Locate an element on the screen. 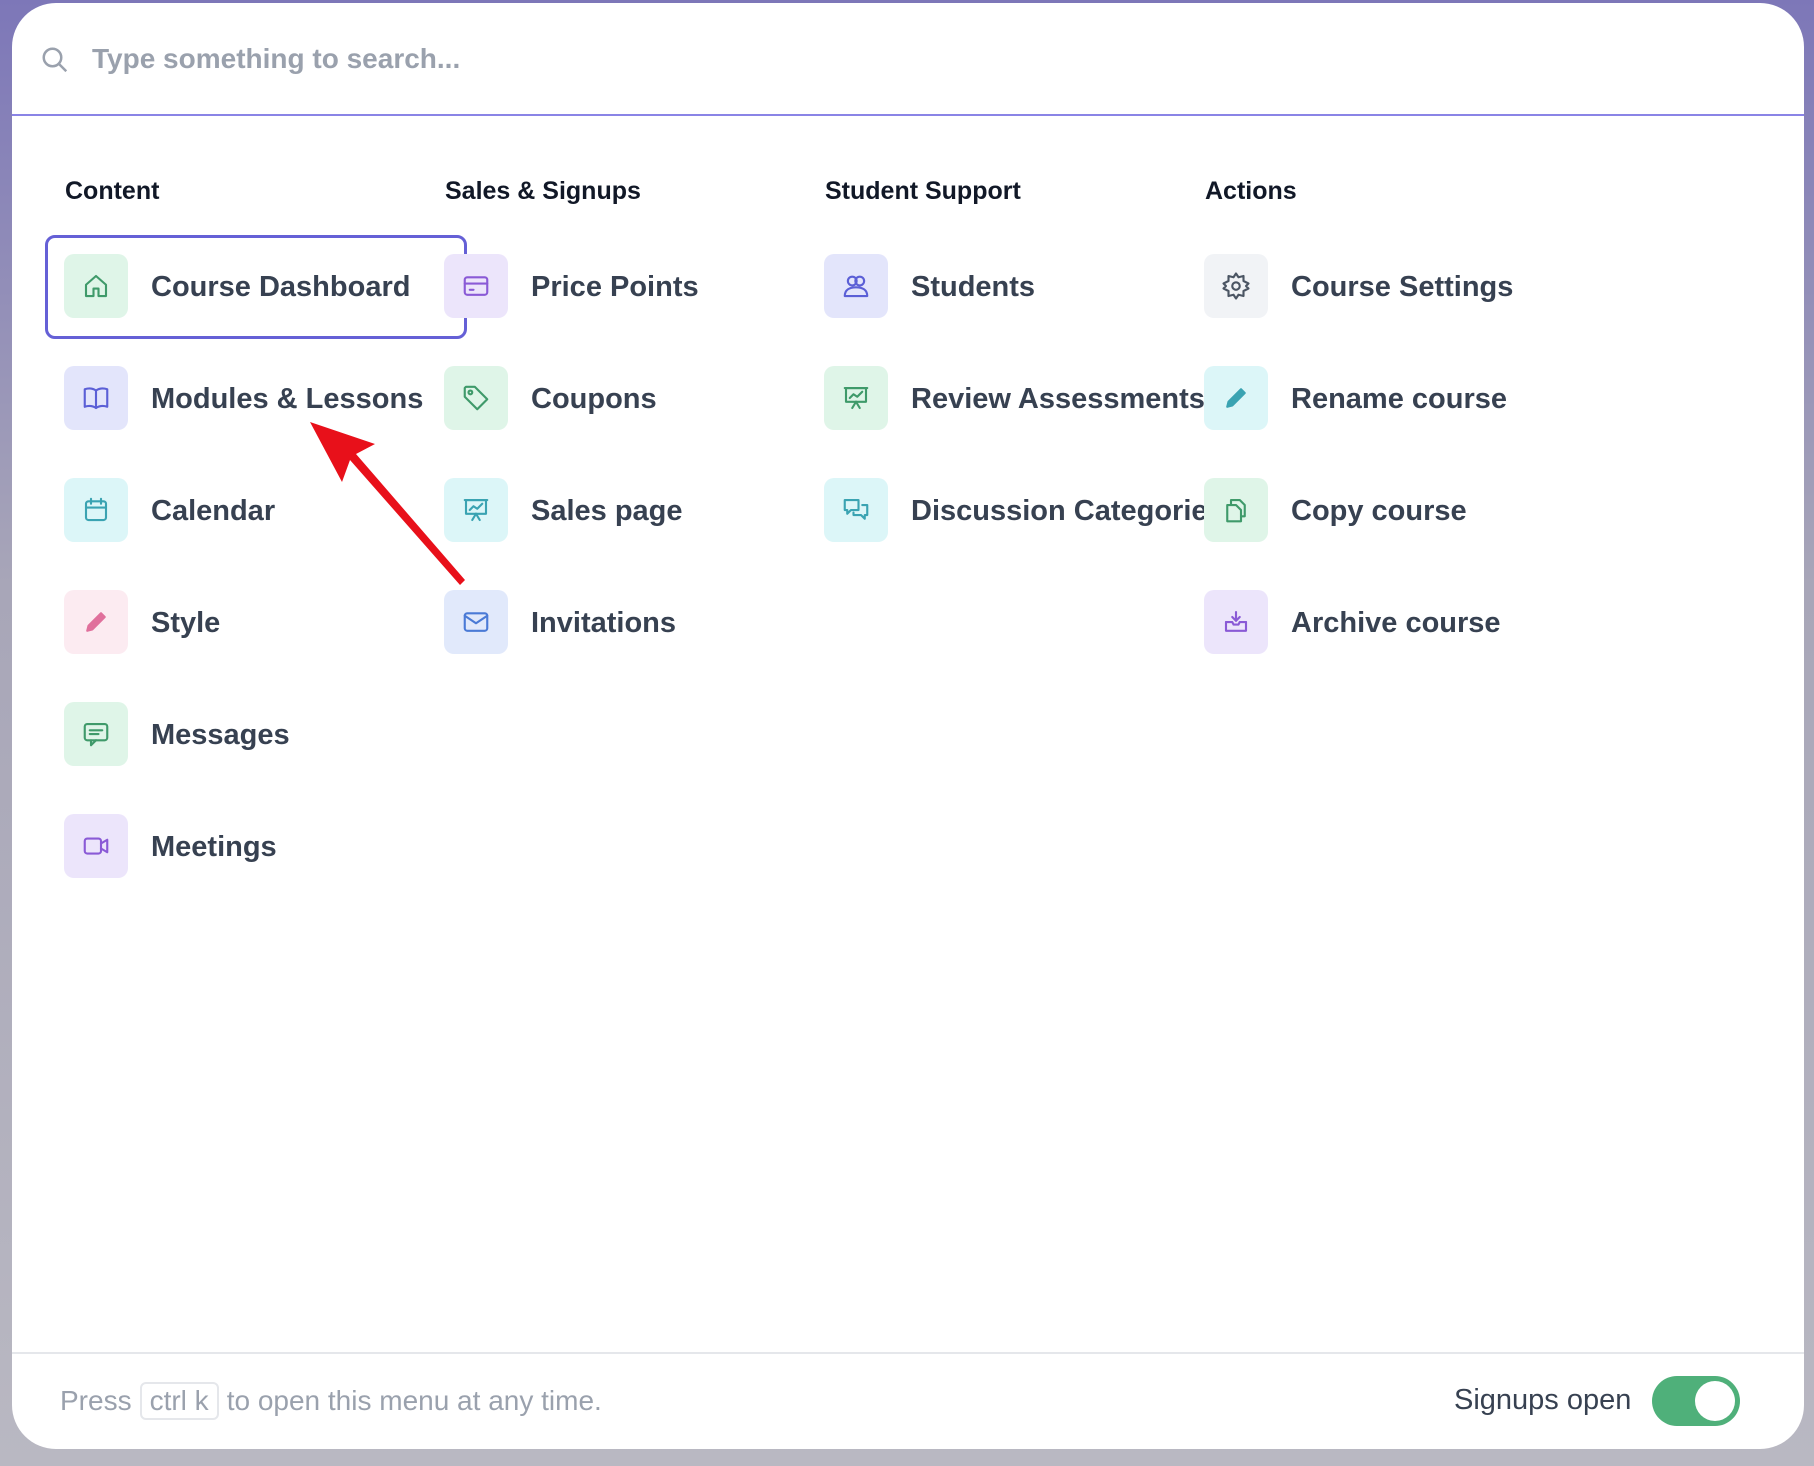 Image resolution: width=1814 pixels, height=1466 pixels. tag-icon is located at coordinates (476, 398).